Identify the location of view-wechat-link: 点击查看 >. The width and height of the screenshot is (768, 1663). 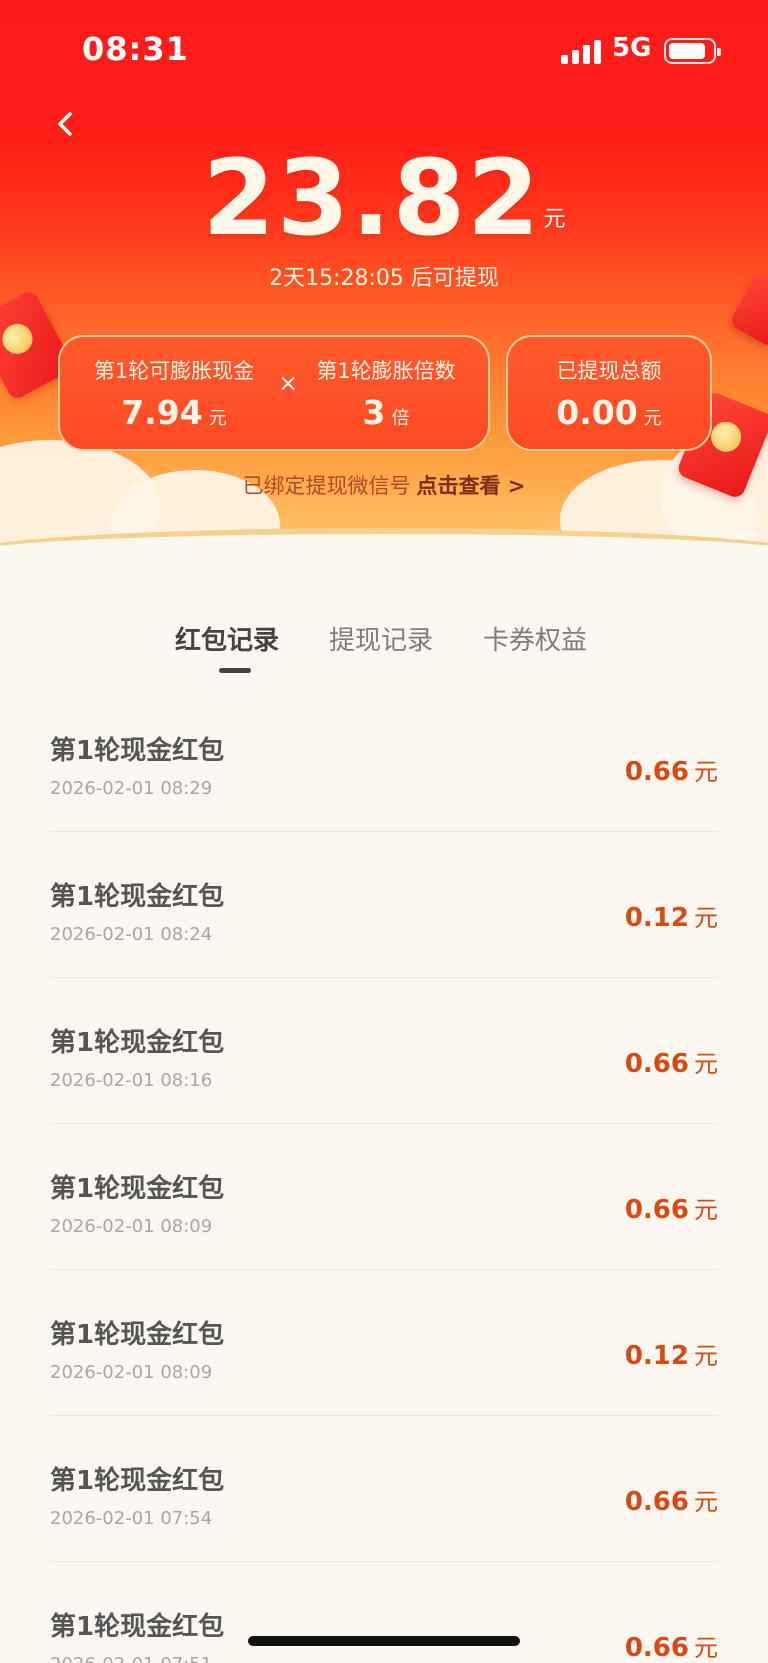
(471, 486).